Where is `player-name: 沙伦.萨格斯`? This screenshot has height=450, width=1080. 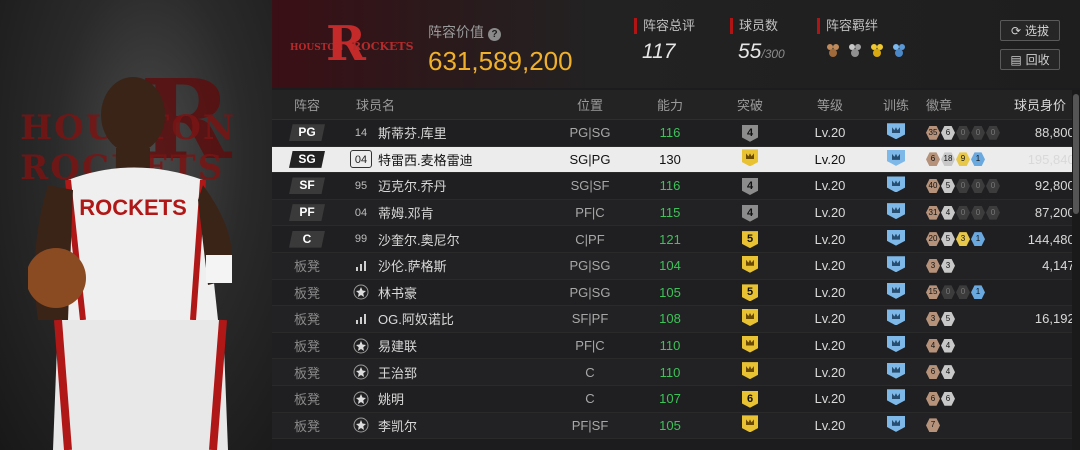
player-name: 沙伦.萨格斯 is located at coordinates (412, 265).